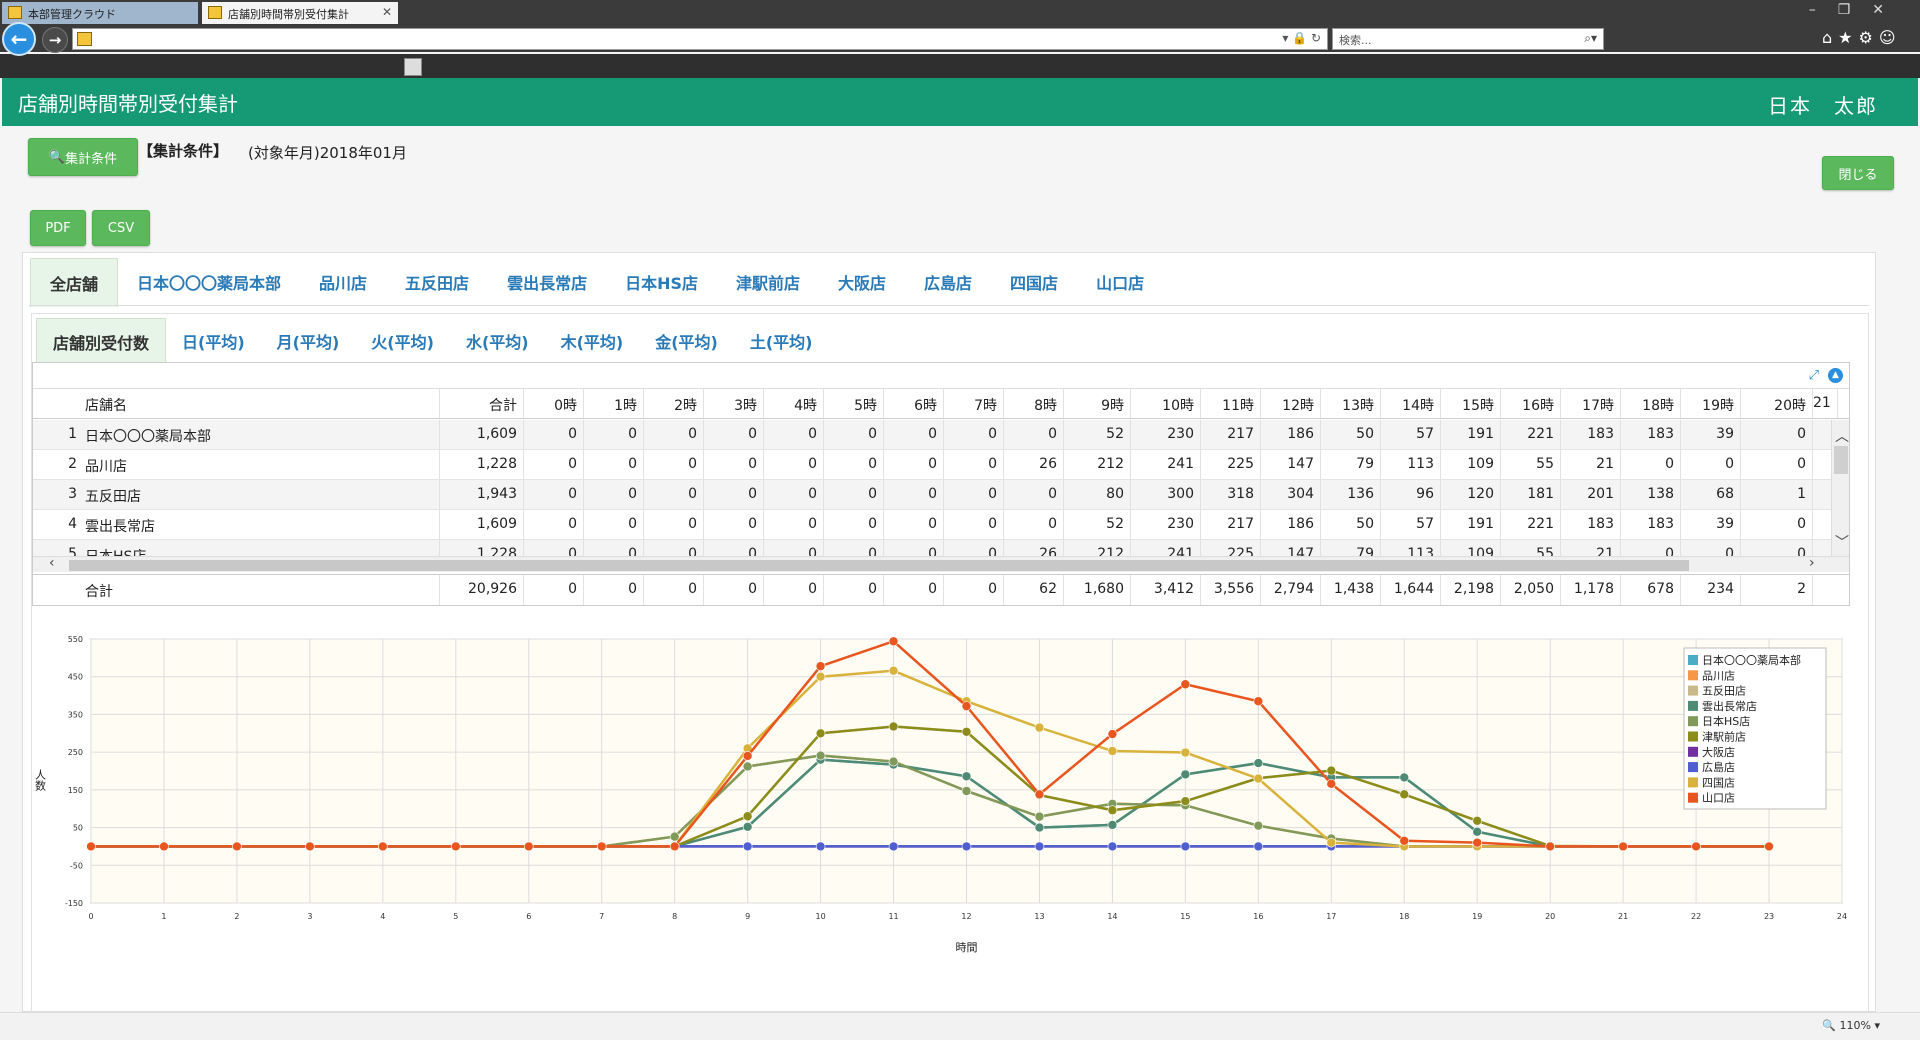 The height and width of the screenshot is (1040, 1920). Describe the element at coordinates (674, 916) in the screenshot. I see `x-tick-label: 8` at that location.